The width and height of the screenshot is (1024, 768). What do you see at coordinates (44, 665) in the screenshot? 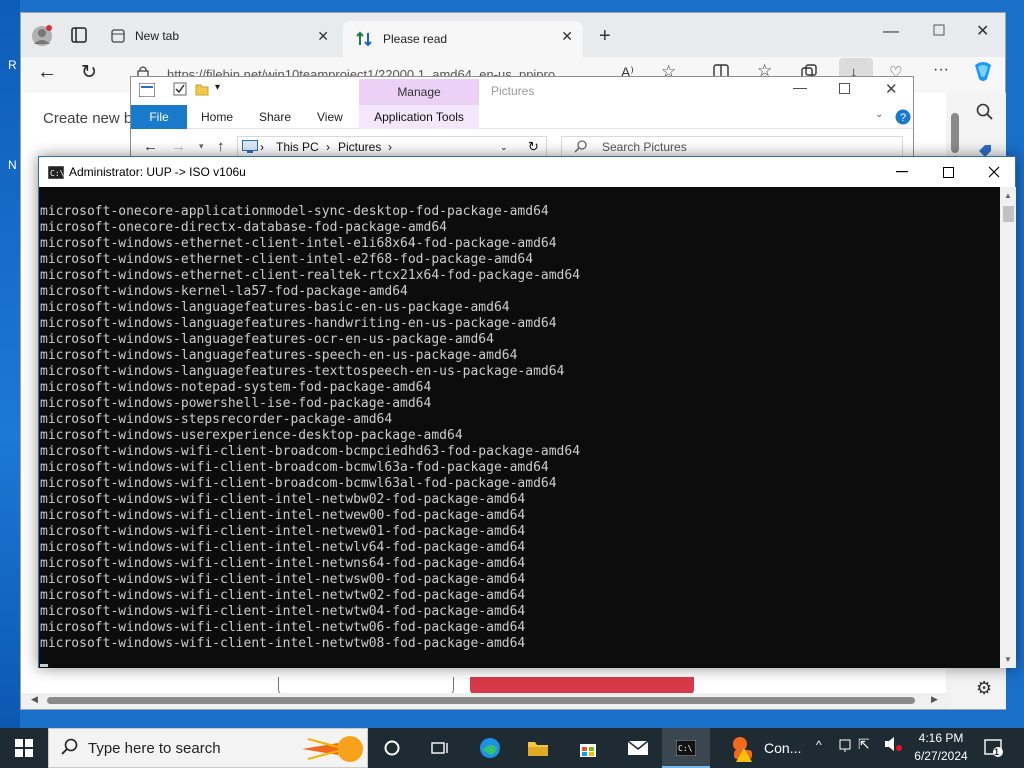
I see `console-cursor` at bounding box center [44, 665].